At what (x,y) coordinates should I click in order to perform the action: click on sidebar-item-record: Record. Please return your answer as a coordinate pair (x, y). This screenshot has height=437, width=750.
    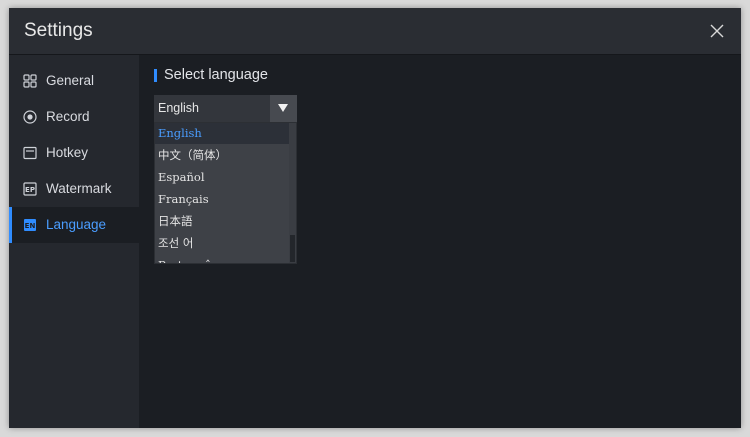
    Looking at the image, I should click on (74, 117).